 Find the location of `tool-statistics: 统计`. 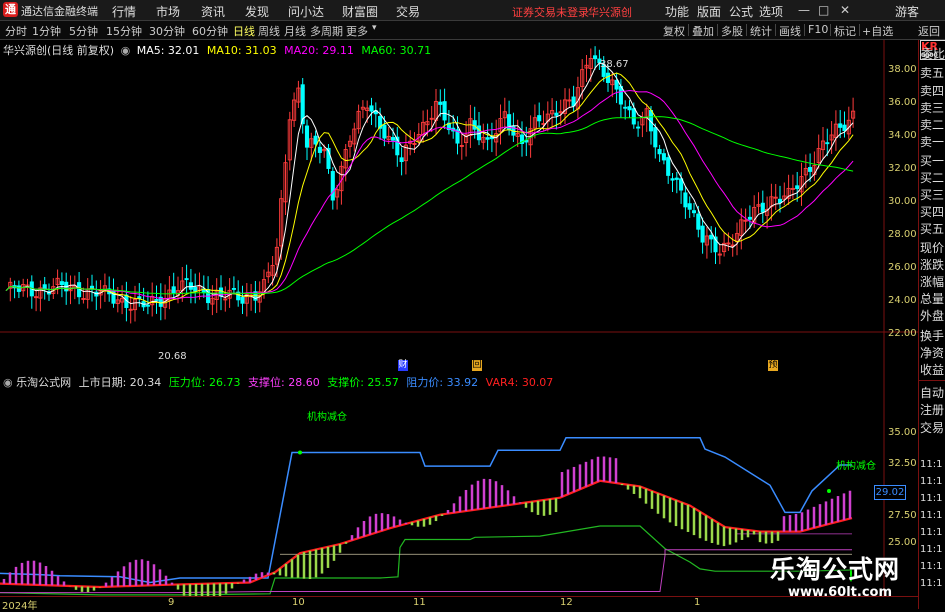

tool-statistics: 统计 is located at coordinates (761, 31).